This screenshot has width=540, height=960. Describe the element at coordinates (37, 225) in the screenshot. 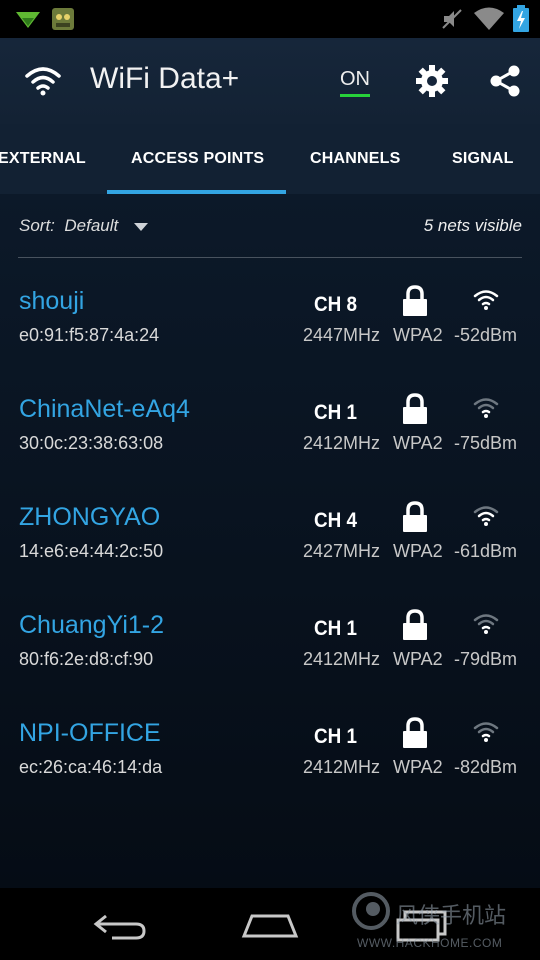

I see `sort-label: Sort:` at that location.